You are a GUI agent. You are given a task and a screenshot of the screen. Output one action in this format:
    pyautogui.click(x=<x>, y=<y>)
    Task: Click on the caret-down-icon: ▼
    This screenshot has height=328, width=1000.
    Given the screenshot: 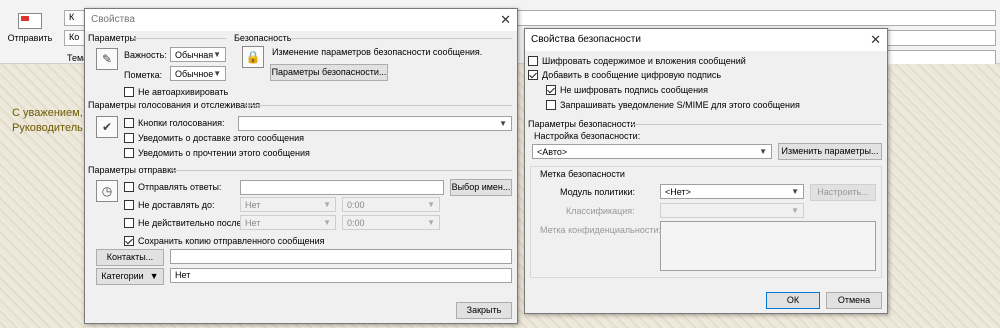 What is the action you would take?
    pyautogui.click(x=154, y=276)
    